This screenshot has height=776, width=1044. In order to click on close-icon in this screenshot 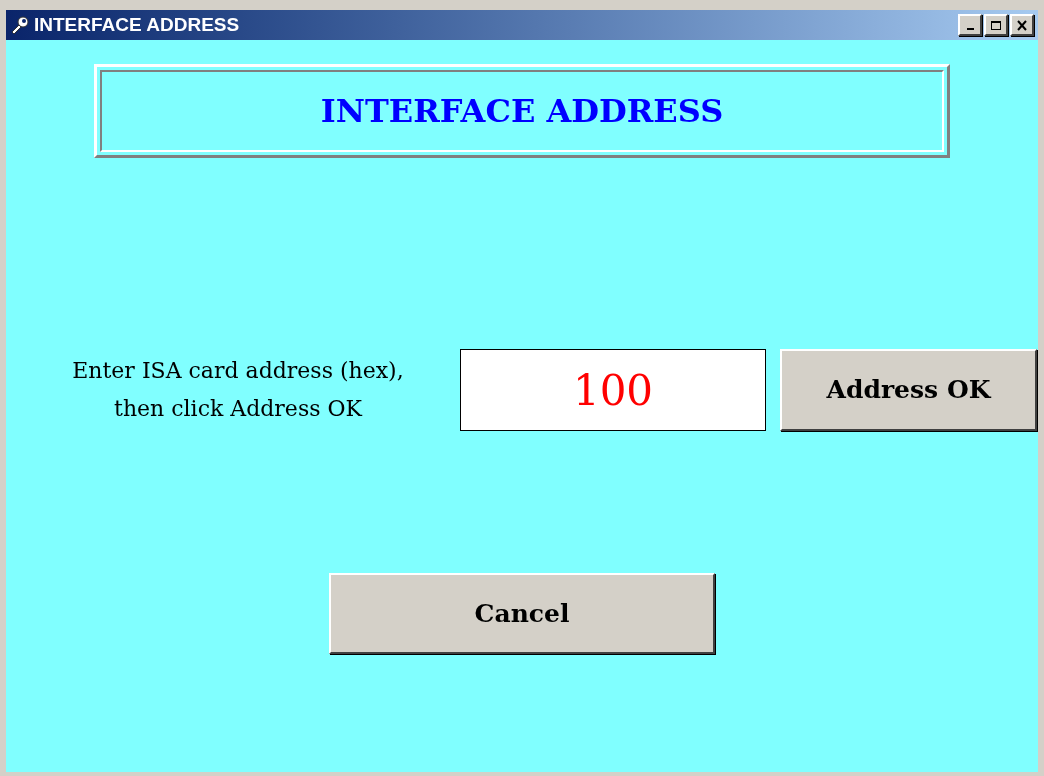, I will do `click(1022, 25)`.